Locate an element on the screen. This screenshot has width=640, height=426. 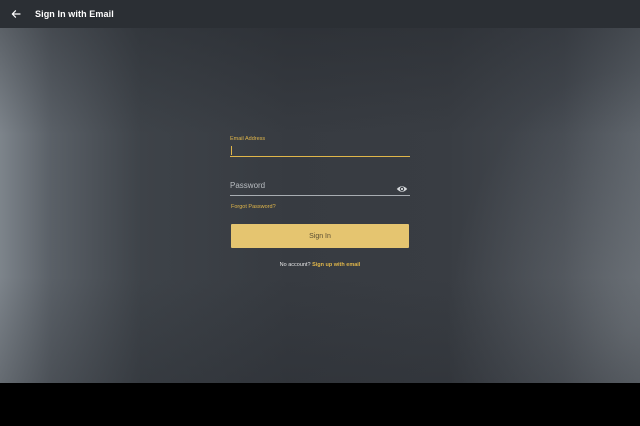
back-button is located at coordinates (16, 14).